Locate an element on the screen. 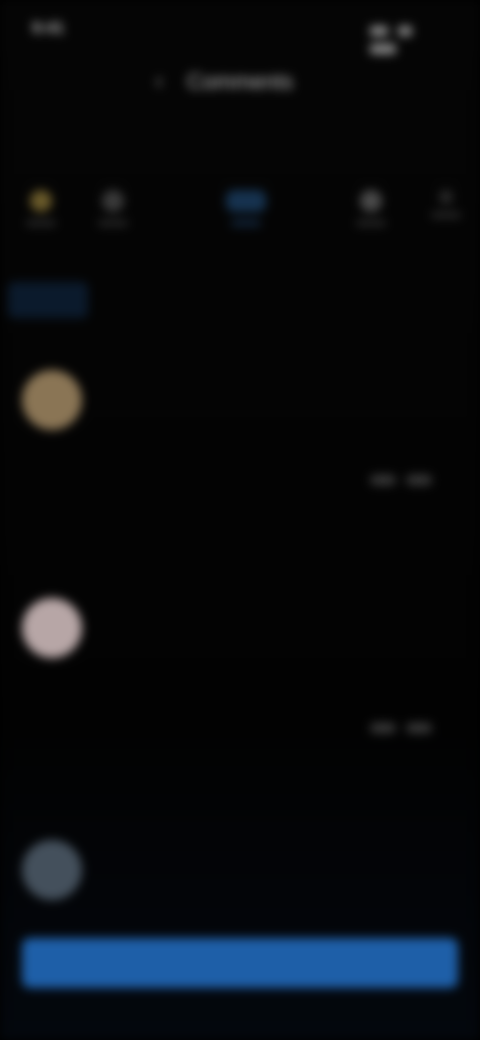 The image size is (480, 1040). status-icons is located at coordinates (404, 38).